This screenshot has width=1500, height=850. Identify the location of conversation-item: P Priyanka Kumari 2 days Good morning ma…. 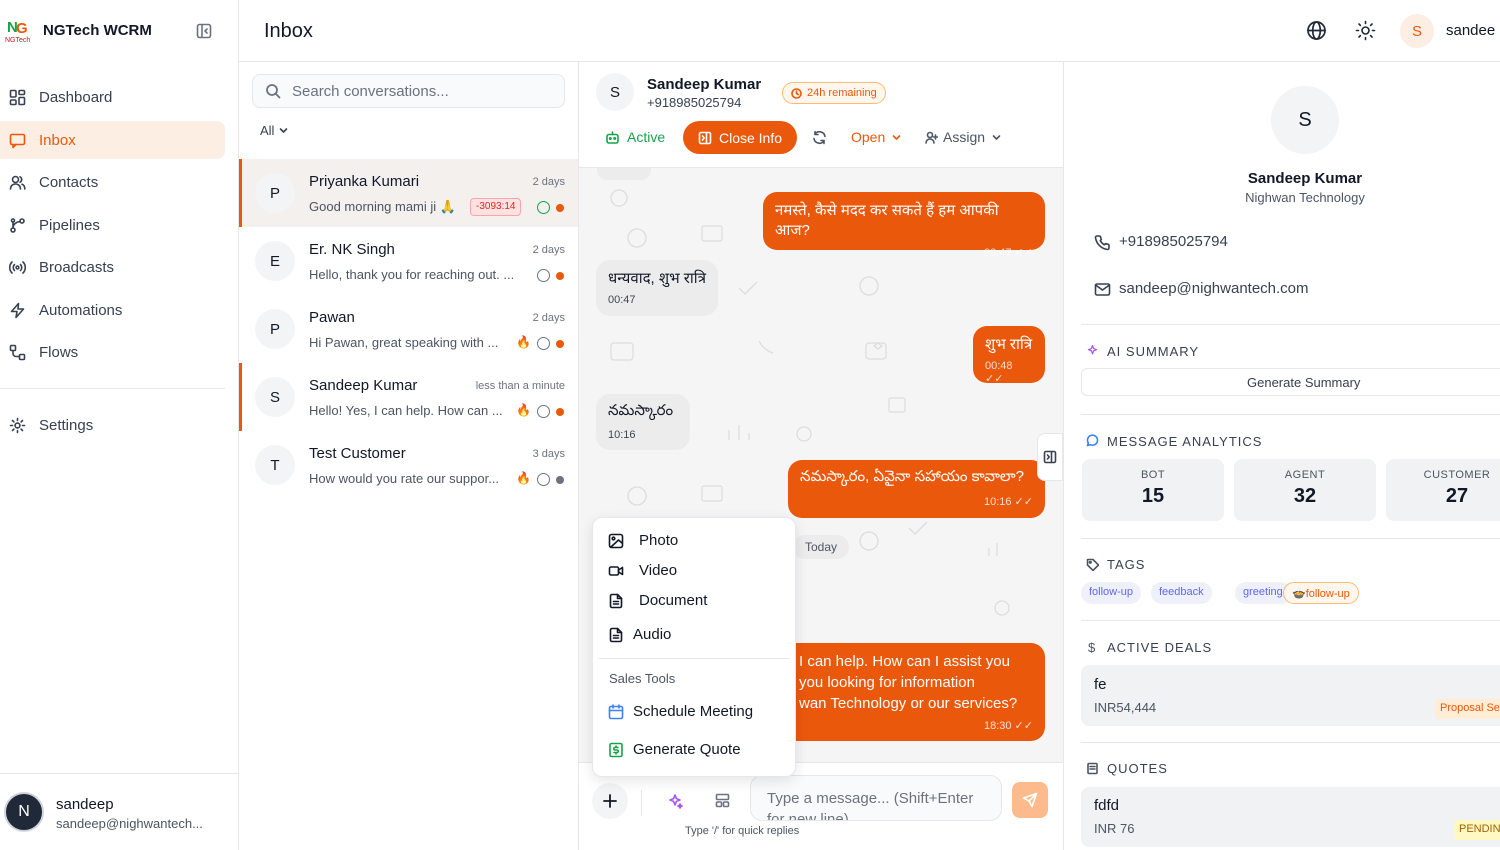
(408, 193).